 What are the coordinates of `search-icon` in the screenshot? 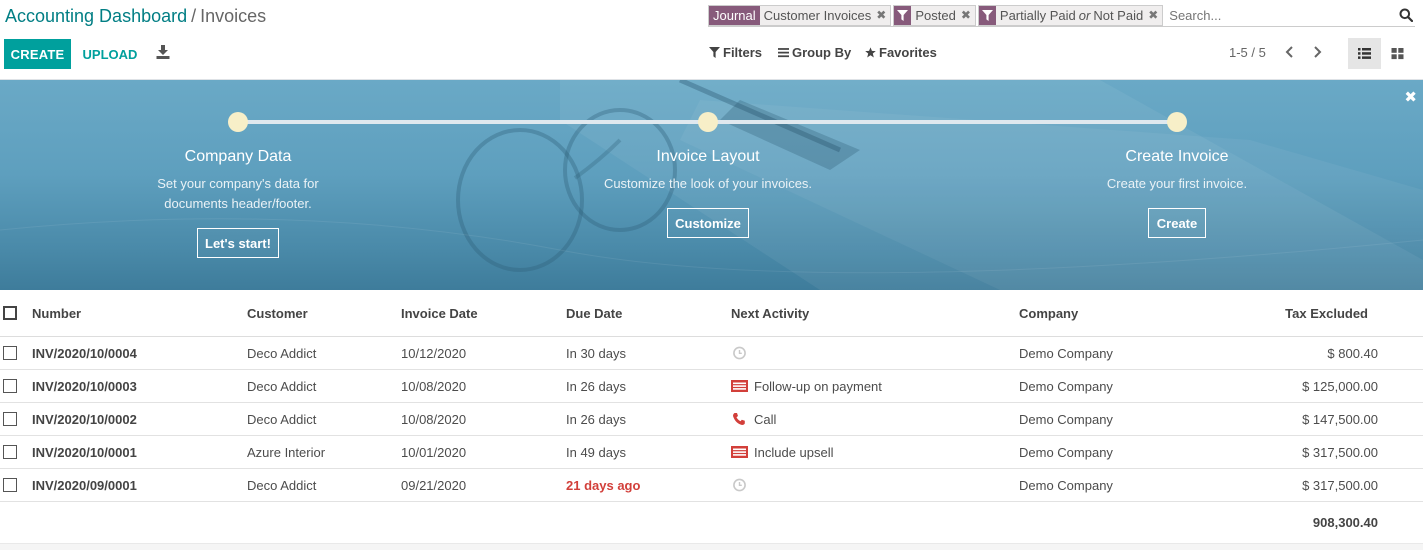 It's located at (1406, 15).